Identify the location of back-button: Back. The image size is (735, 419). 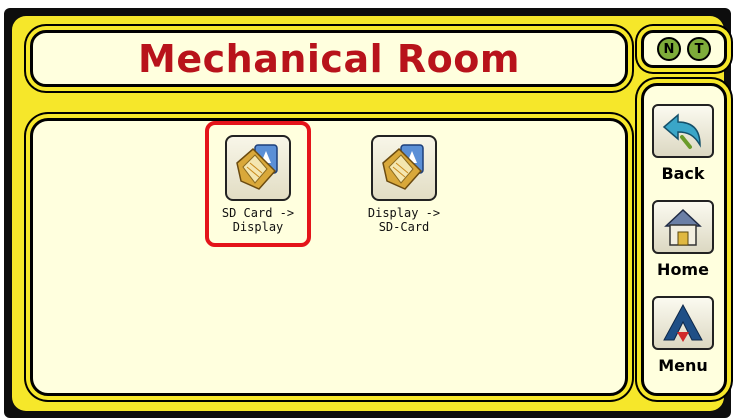
(683, 143).